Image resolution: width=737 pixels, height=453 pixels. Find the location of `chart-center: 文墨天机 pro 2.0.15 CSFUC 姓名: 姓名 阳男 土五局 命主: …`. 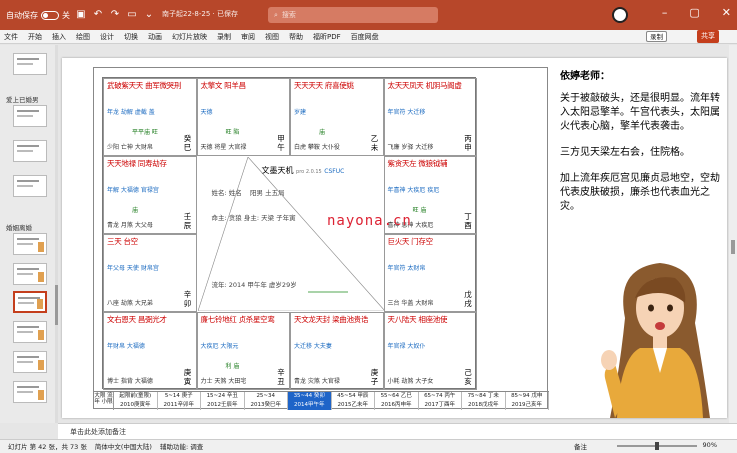

chart-center: 文墨天机 pro 2.0.15 CSFUC 姓名: 姓名 阳男 土五局 命主: … is located at coordinates (291, 234).